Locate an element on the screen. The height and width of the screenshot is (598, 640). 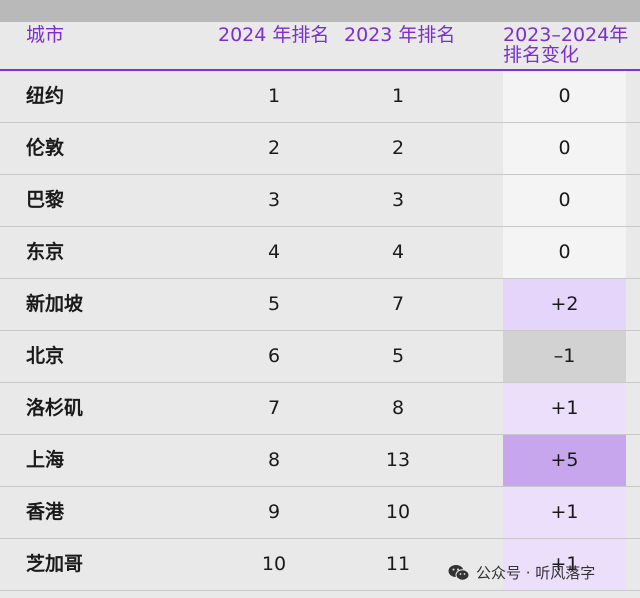
wechat-icon is located at coordinates (459, 573).